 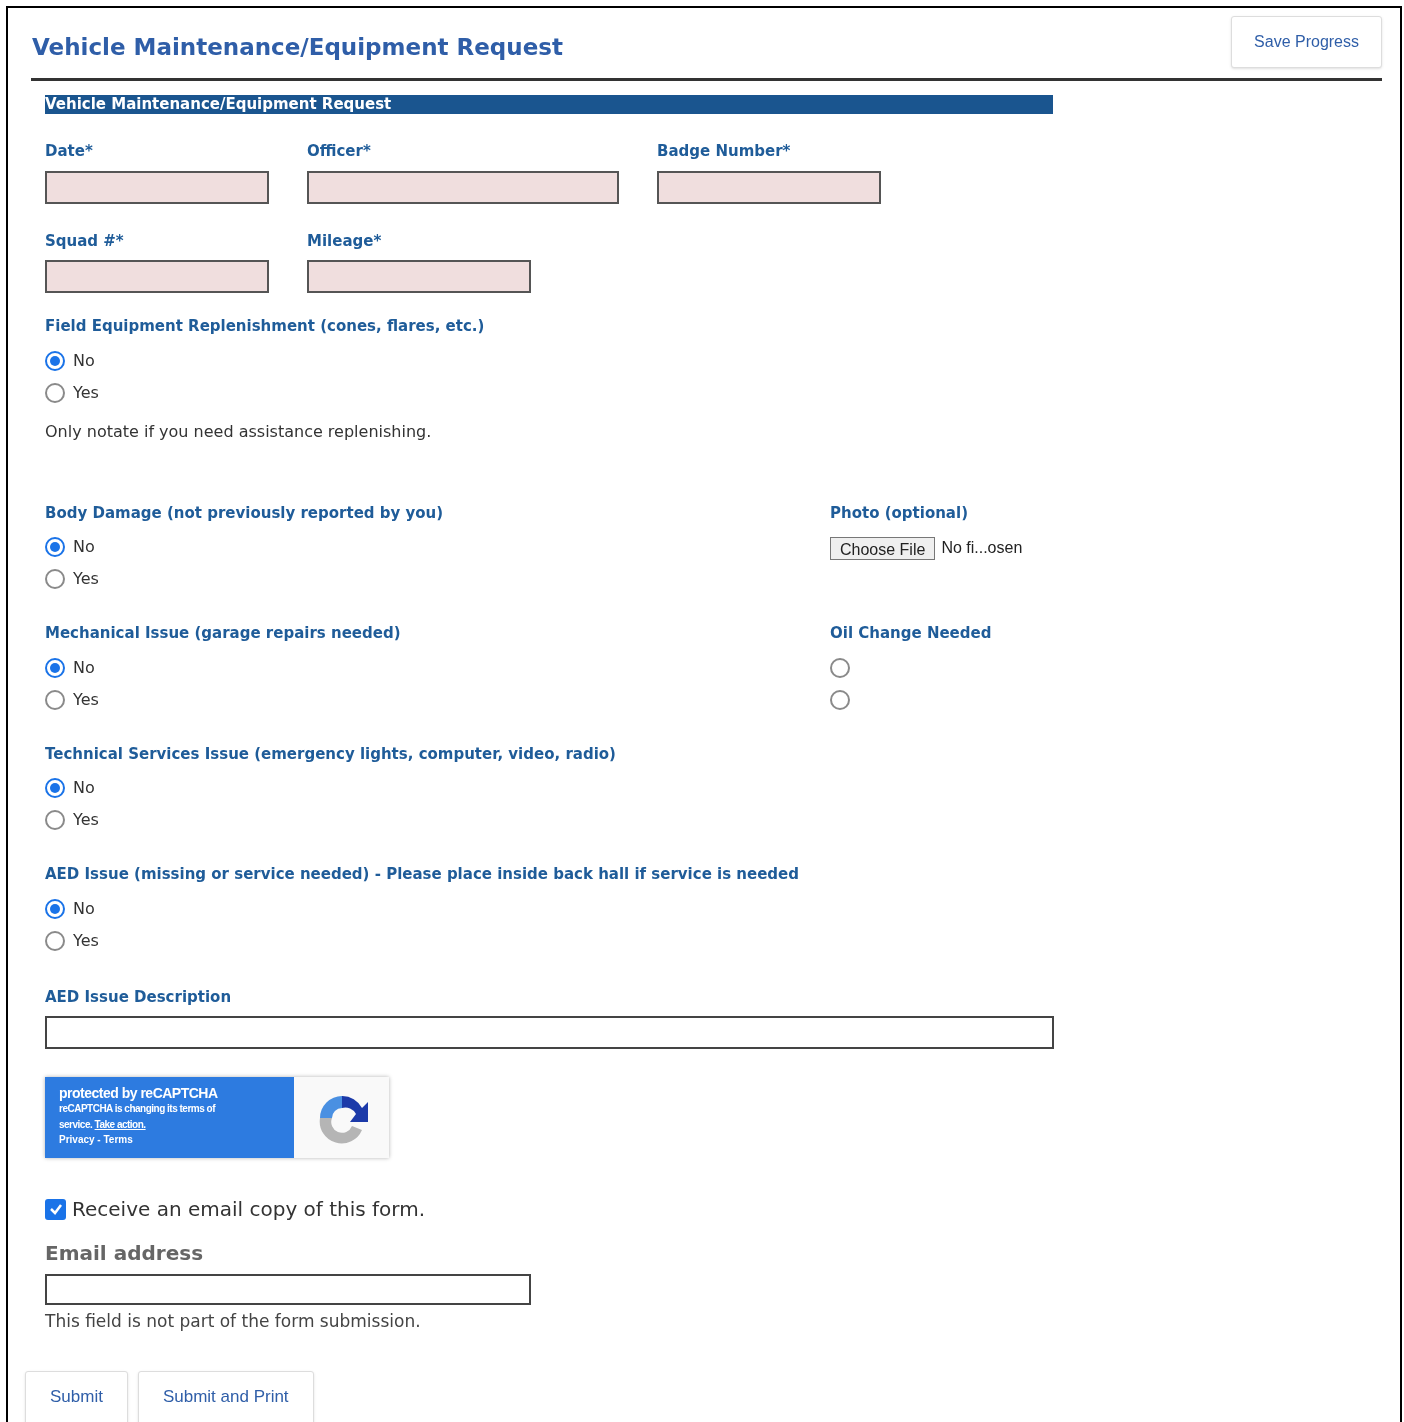 What do you see at coordinates (288, 1289) in the screenshot?
I see `email-field` at bounding box center [288, 1289].